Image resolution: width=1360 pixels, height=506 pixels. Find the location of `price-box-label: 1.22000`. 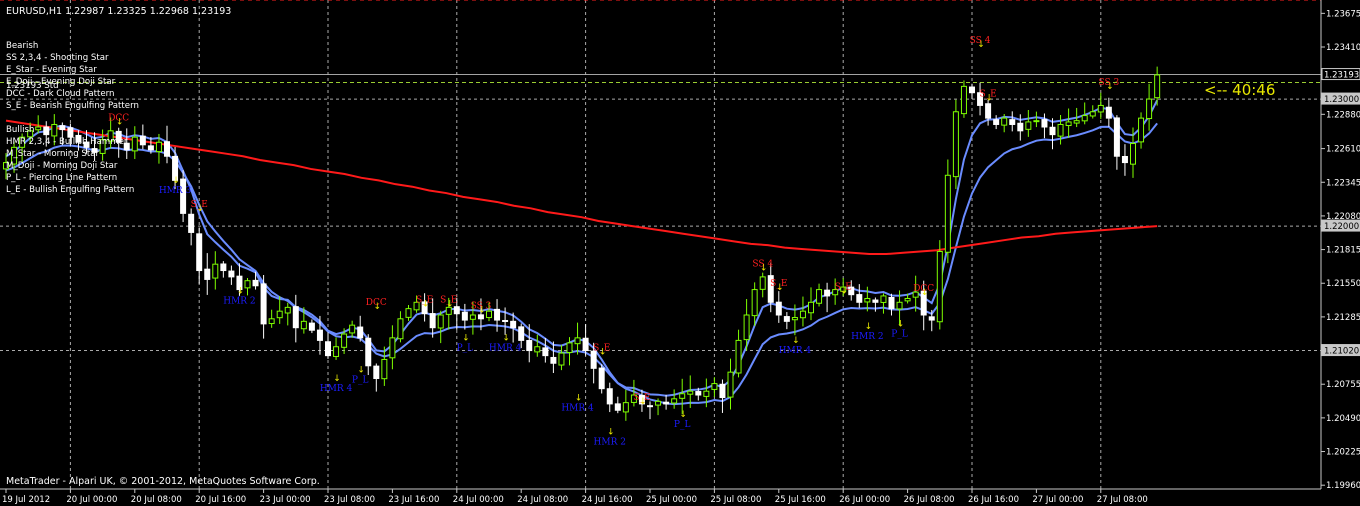

price-box-label: 1.22000 is located at coordinates (1341, 227).